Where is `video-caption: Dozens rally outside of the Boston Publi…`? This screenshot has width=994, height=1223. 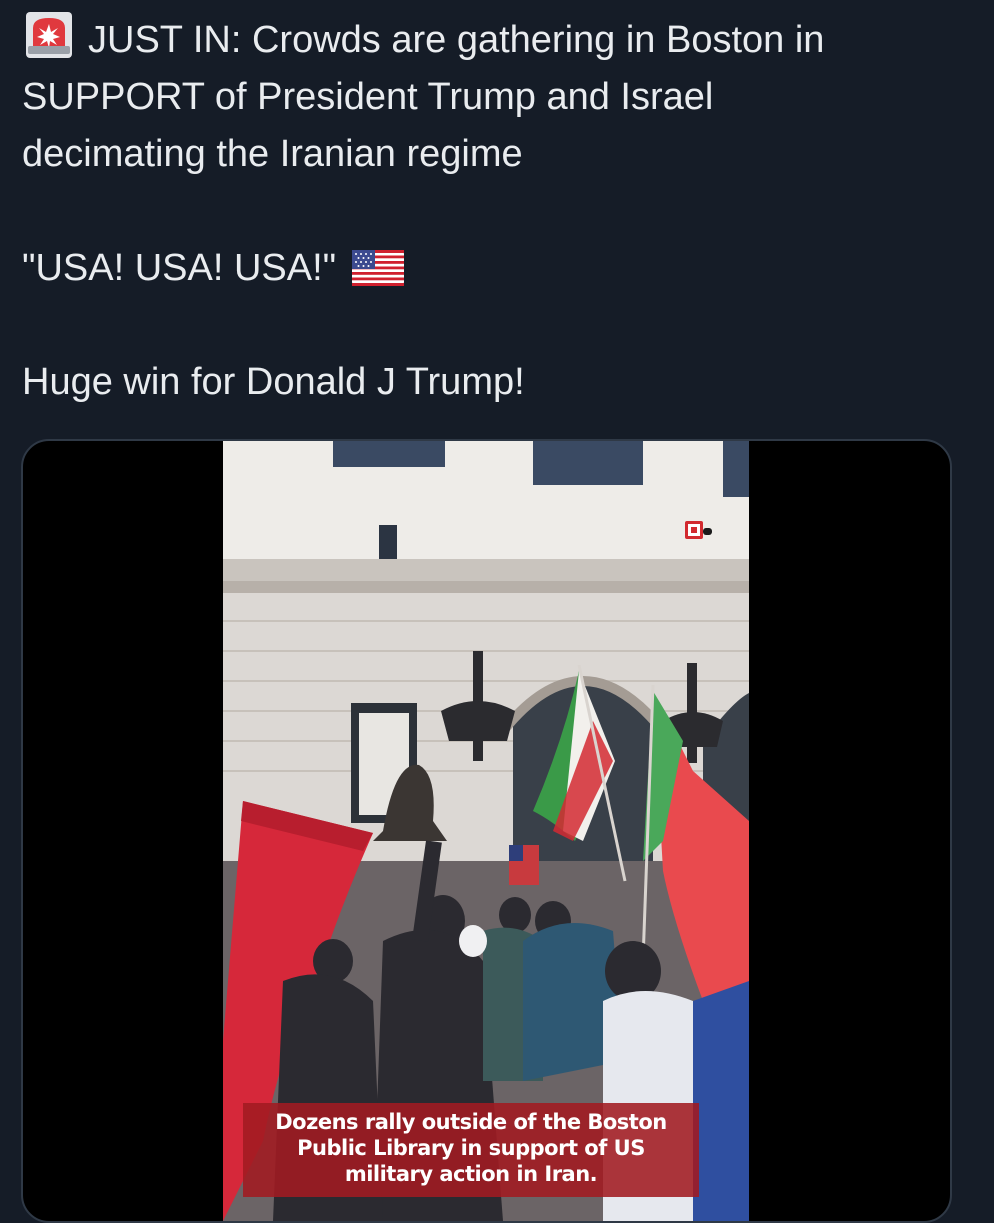 video-caption: Dozens rally outside of the Boston Publi… is located at coordinates (471, 1150).